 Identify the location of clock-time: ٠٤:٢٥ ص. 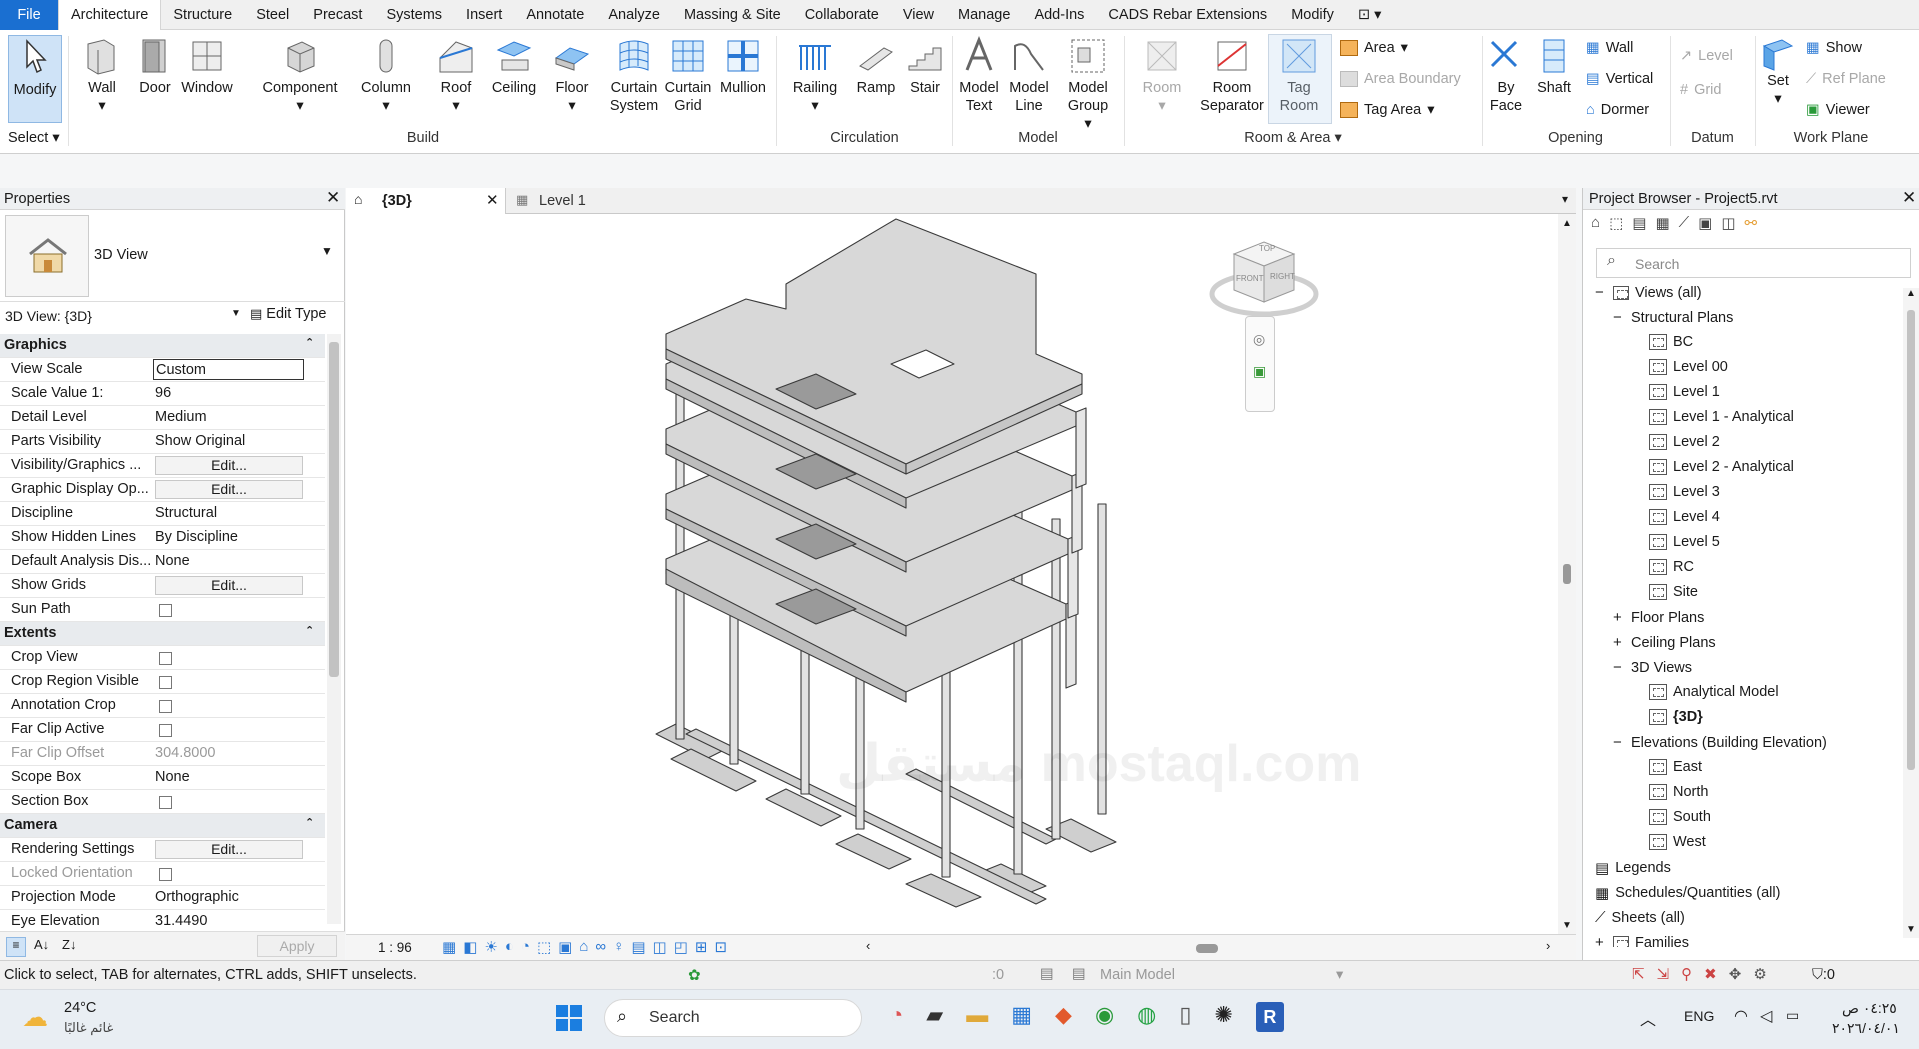
(1869, 1008).